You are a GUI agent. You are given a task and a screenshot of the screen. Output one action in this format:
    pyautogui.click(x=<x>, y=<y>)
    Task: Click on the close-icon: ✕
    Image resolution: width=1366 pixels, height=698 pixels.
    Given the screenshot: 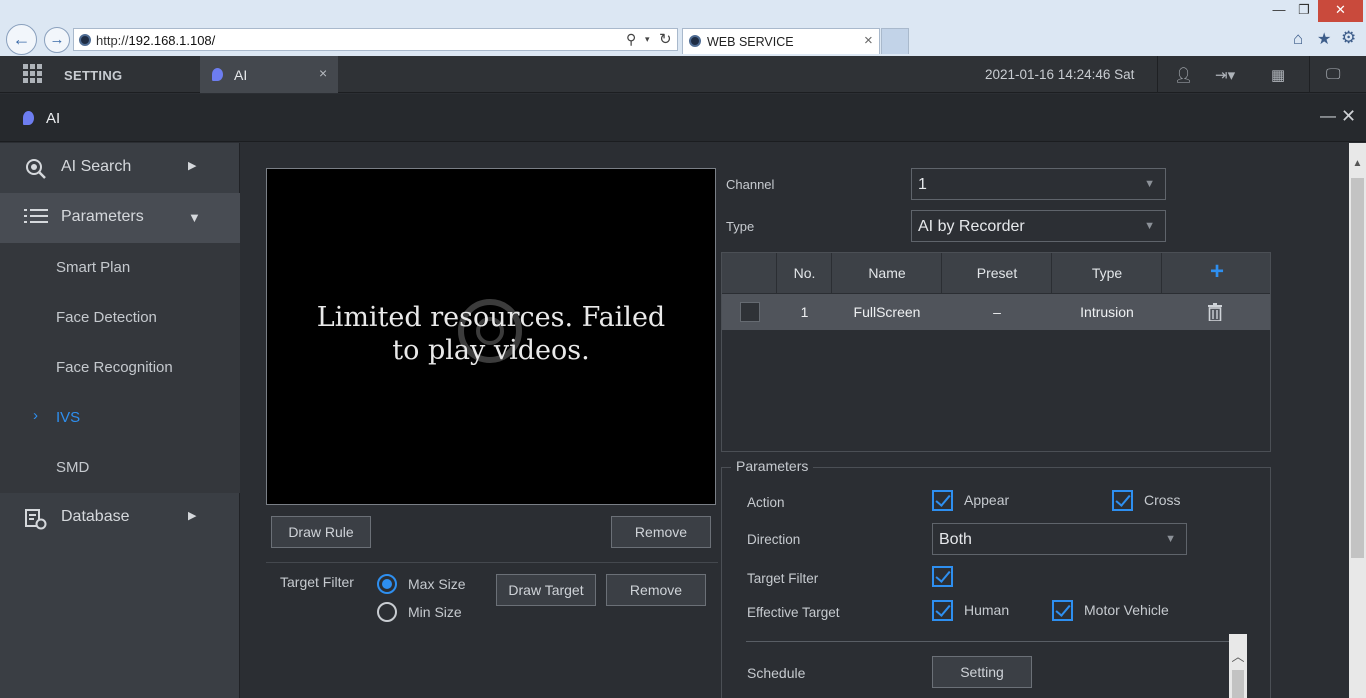 What is the action you would take?
    pyautogui.click(x=1348, y=116)
    